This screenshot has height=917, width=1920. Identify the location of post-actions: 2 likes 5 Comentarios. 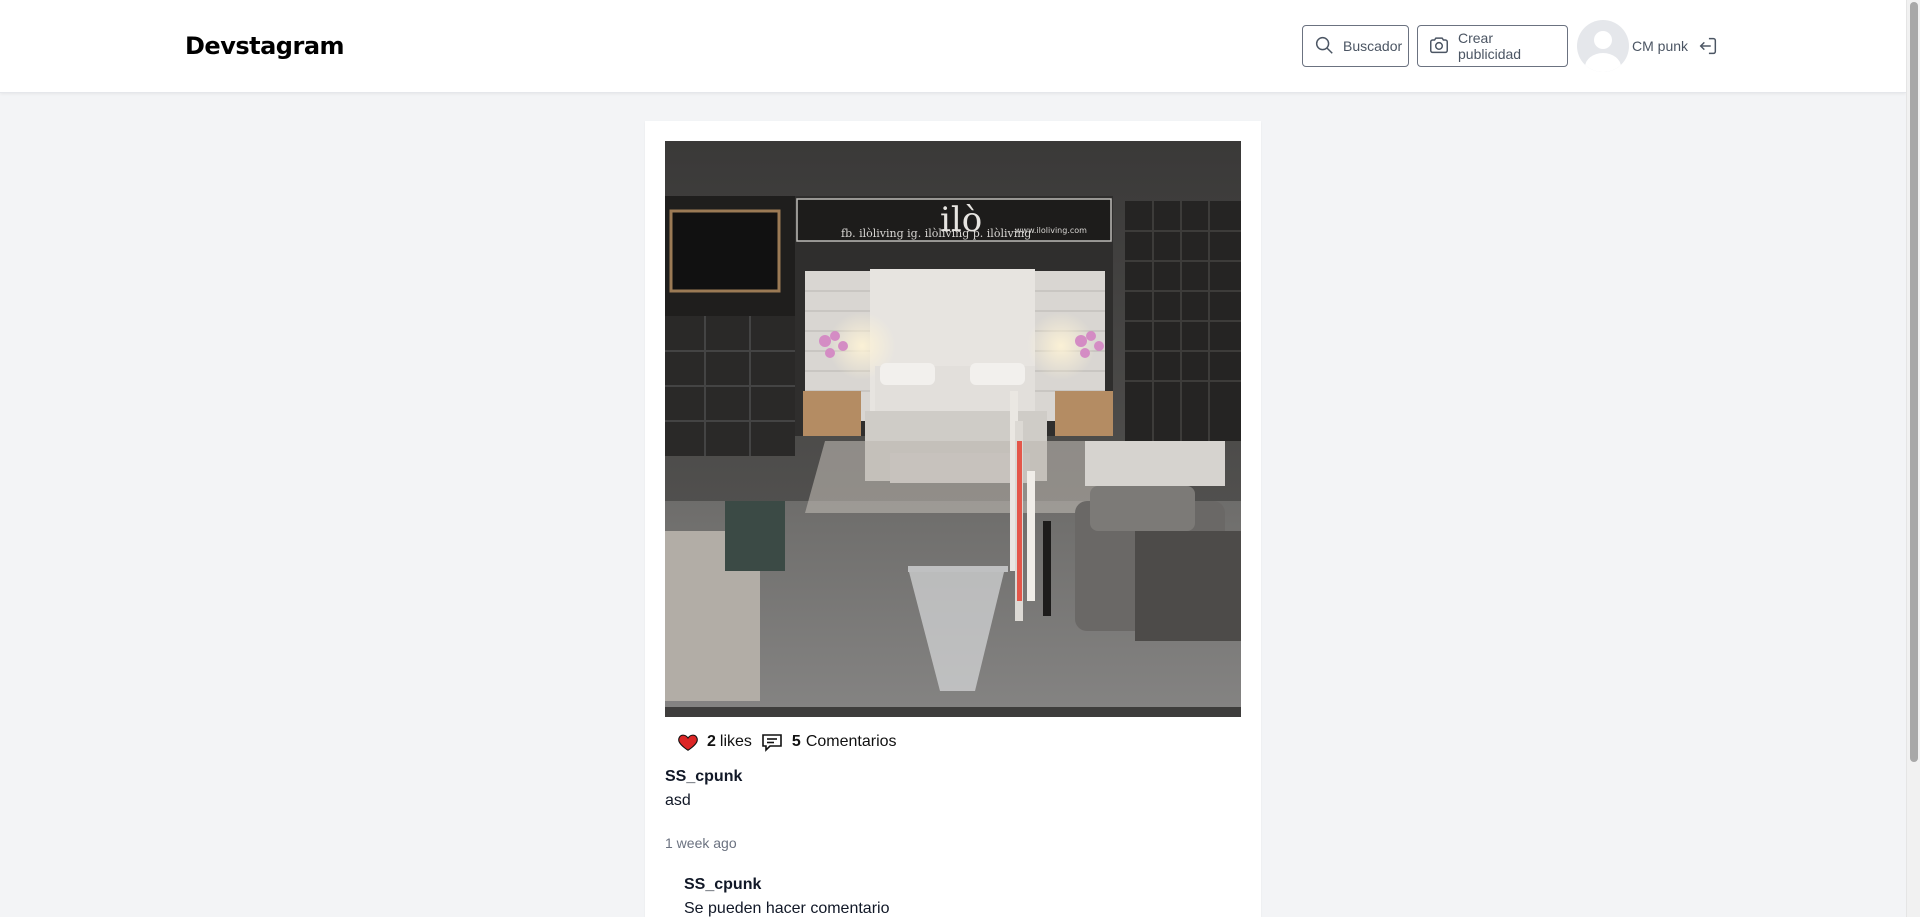
(787, 742).